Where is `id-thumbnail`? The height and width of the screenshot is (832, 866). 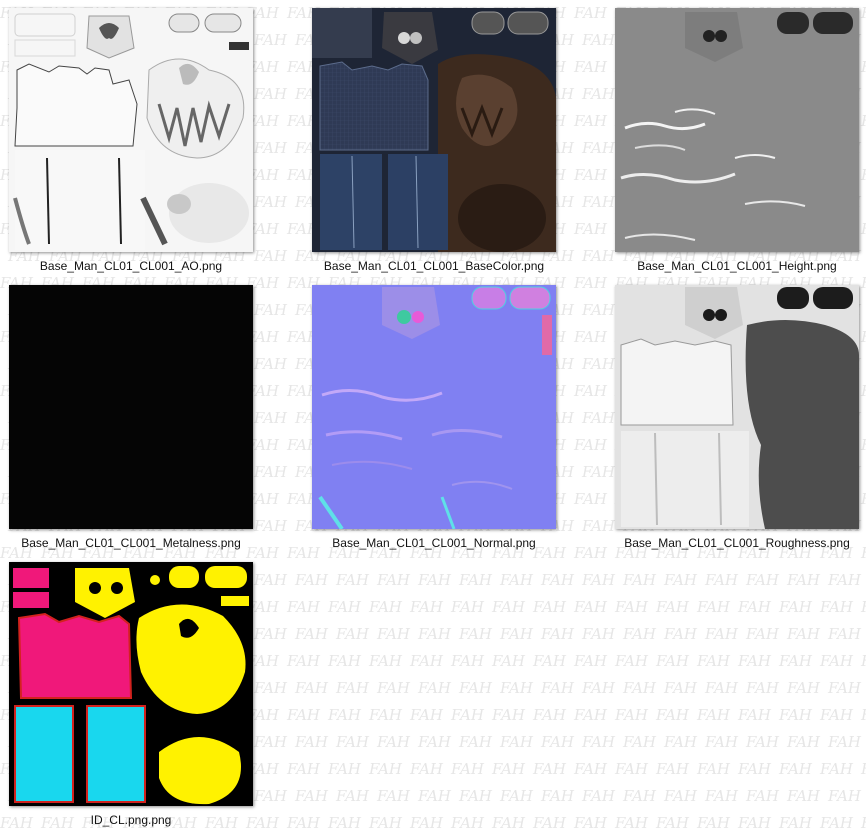
id-thumbnail is located at coordinates (131, 684).